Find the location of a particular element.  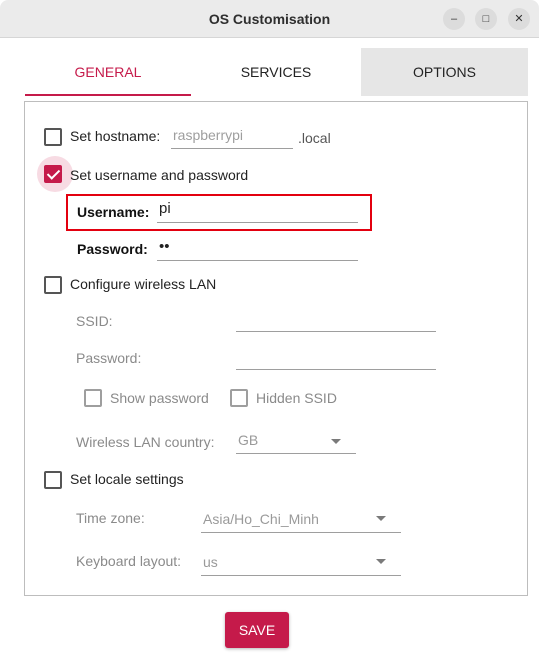

wifi-password-input is located at coordinates (336, 357).